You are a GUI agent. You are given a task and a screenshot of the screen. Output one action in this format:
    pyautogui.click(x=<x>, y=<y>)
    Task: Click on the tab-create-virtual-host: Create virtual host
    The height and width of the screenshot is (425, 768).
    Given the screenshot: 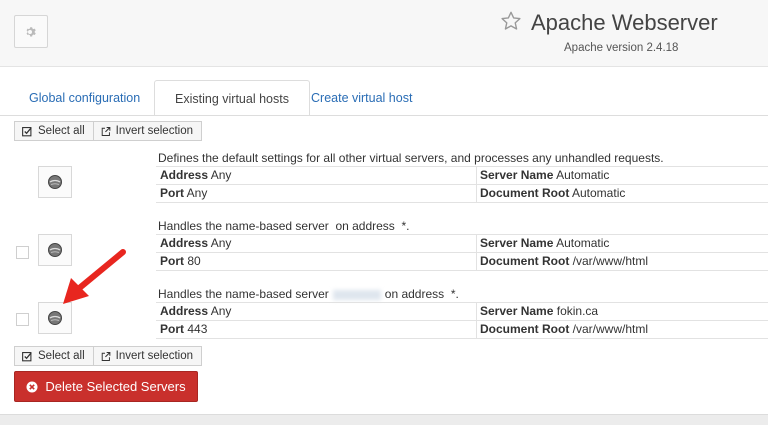 What is the action you would take?
    pyautogui.click(x=361, y=98)
    